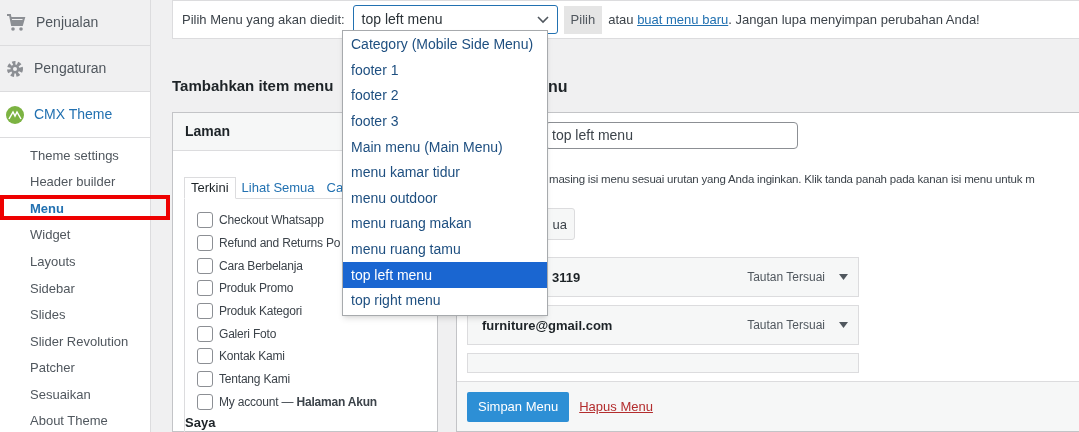 The height and width of the screenshot is (432, 1079). I want to click on page-label-continued: Saya, so click(201, 423).